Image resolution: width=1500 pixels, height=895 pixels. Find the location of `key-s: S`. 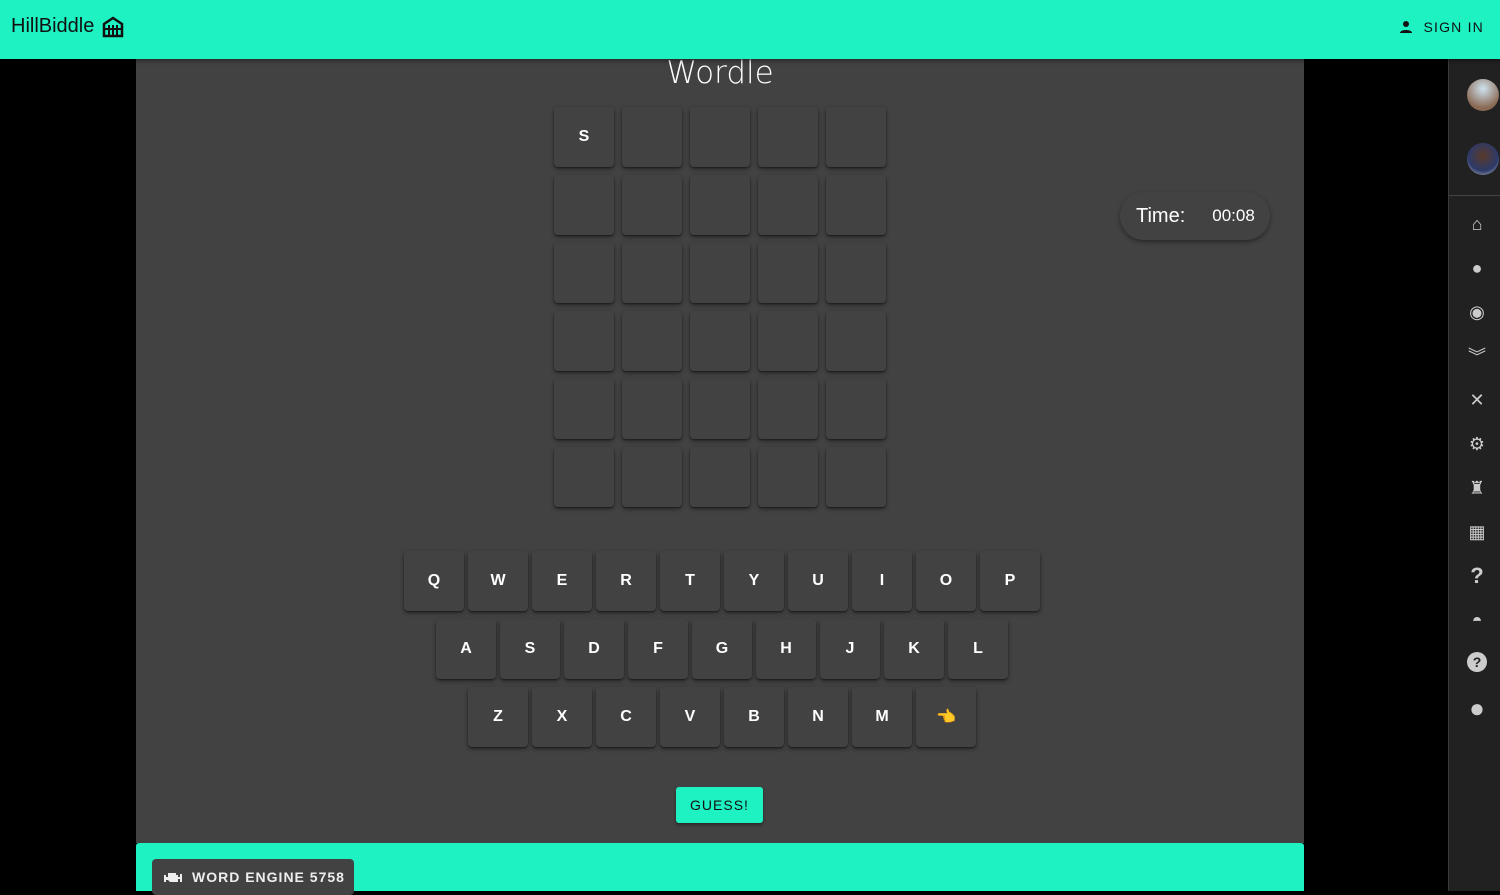

key-s: S is located at coordinates (530, 649).